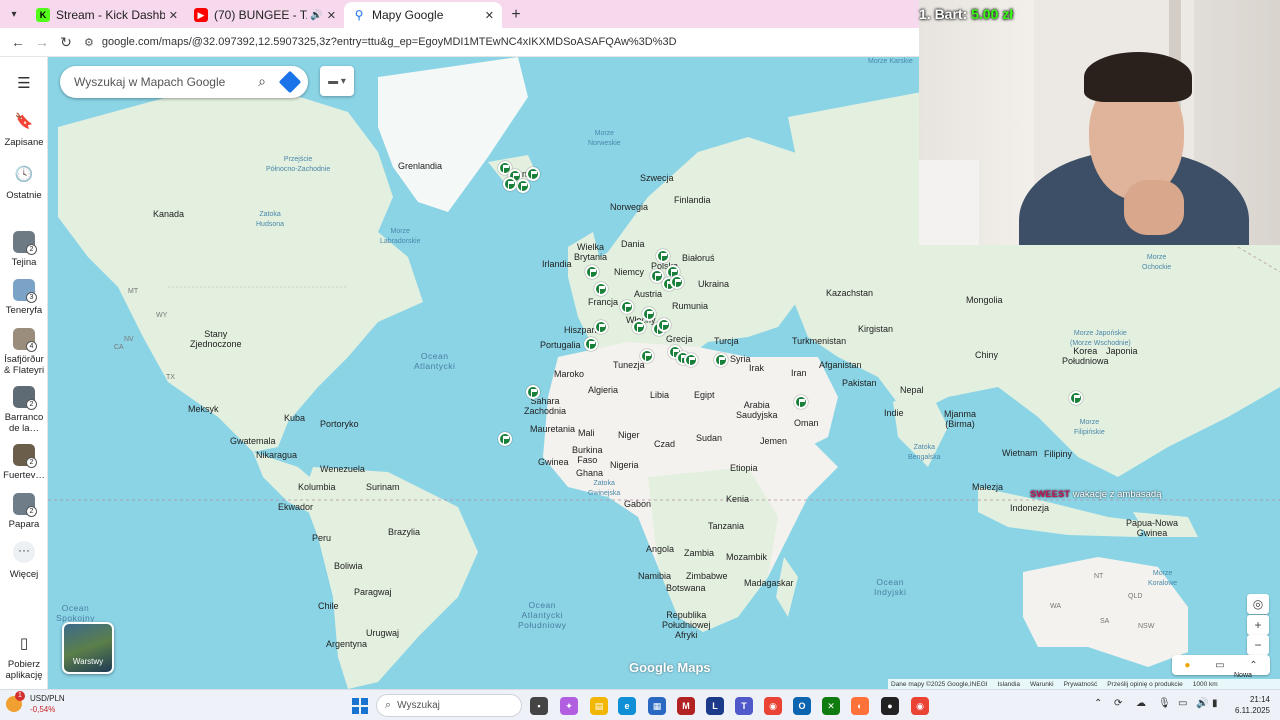 Image resolution: width=1280 pixels, height=720 pixels. What do you see at coordinates (539, 706) in the screenshot?
I see `task-view-icon: ▪` at bounding box center [539, 706].